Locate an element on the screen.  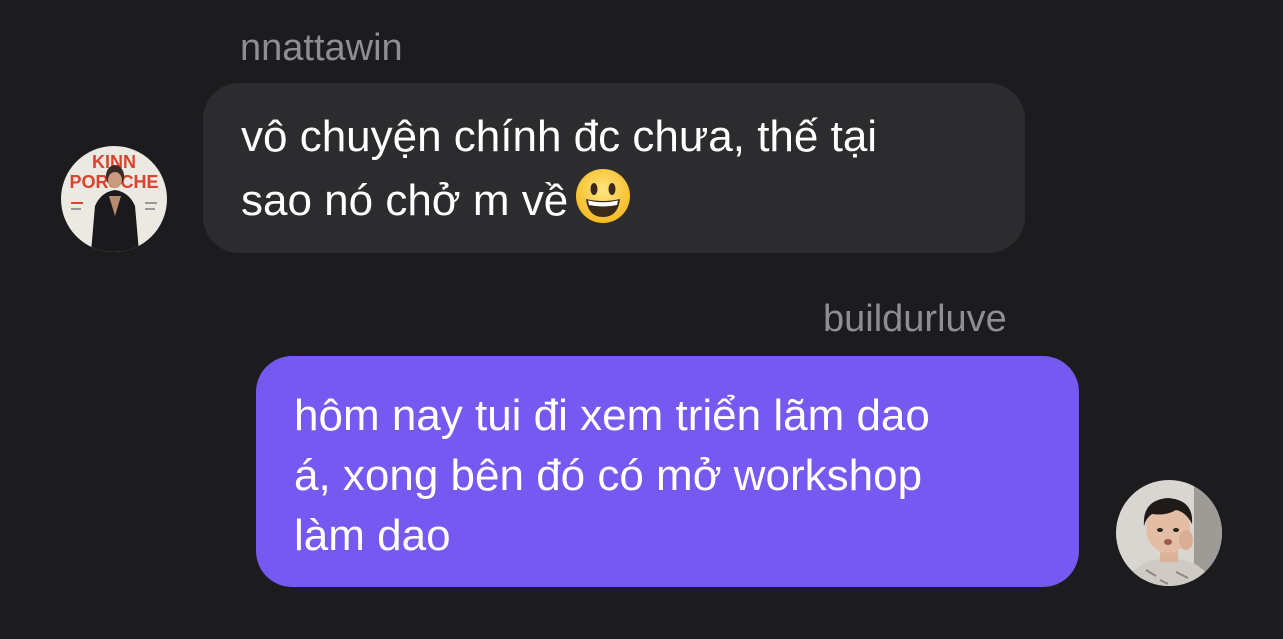
incoming-message-line-2: sao nó chở m về is located at coordinates (614, 204).